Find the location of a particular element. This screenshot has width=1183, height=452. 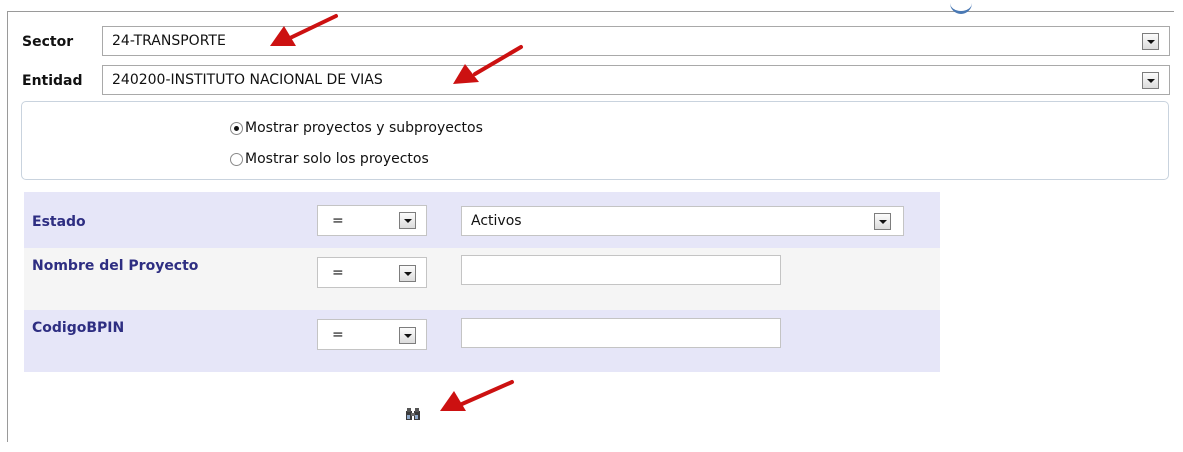

estado-value: Activos is located at coordinates (496, 221).